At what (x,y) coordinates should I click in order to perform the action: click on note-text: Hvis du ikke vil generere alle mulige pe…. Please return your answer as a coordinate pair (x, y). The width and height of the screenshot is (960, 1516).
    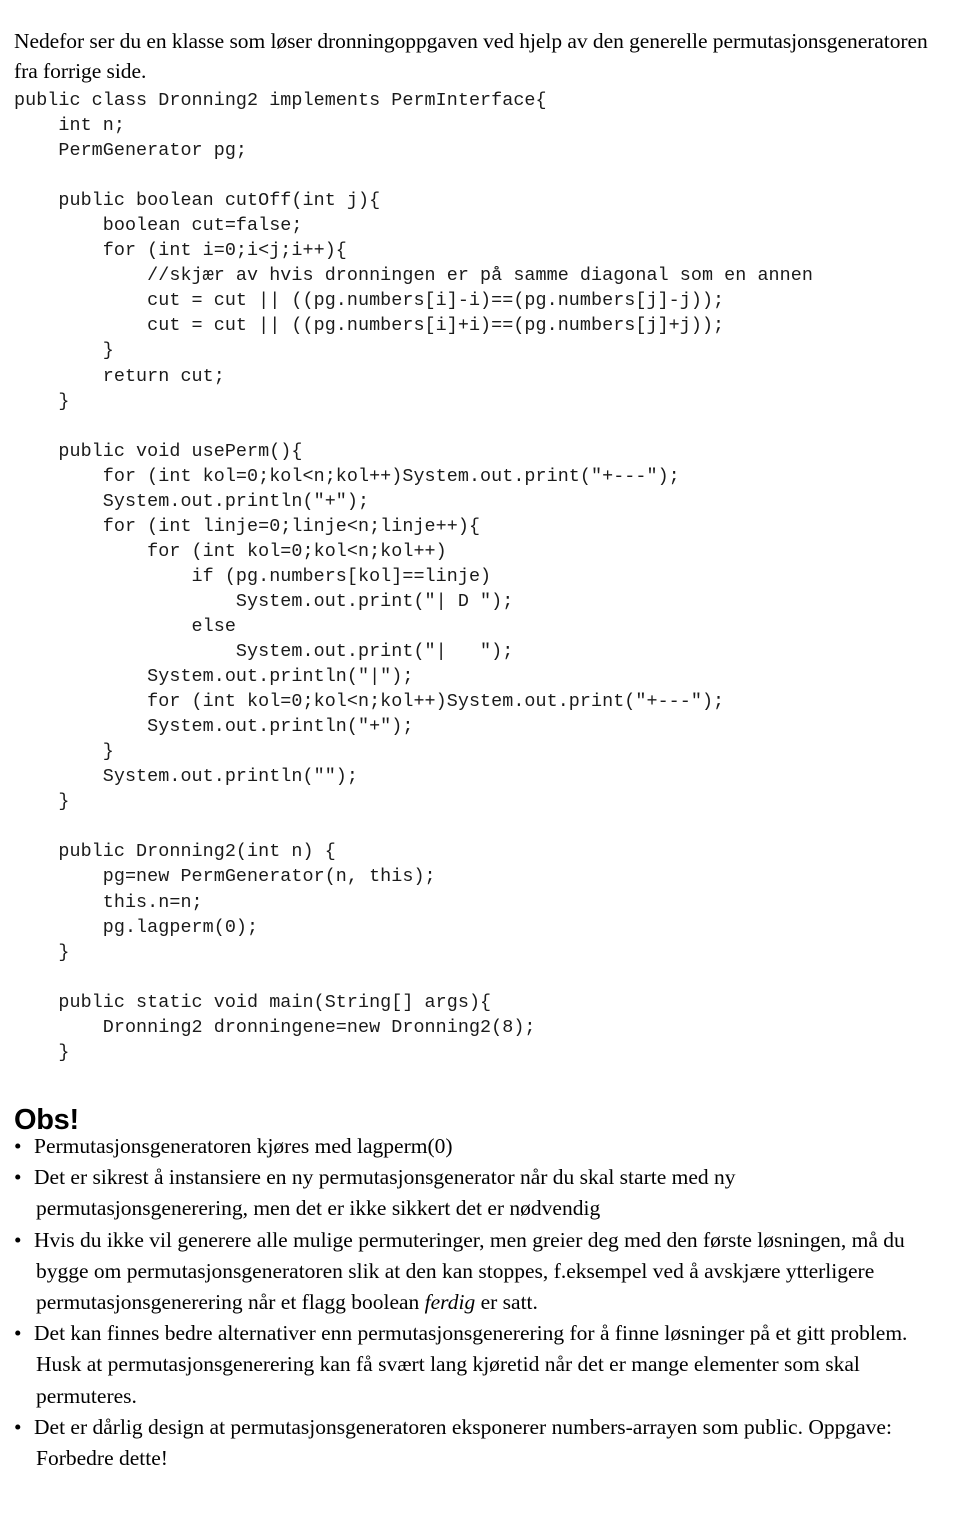
    Looking at the image, I should click on (469, 1271).